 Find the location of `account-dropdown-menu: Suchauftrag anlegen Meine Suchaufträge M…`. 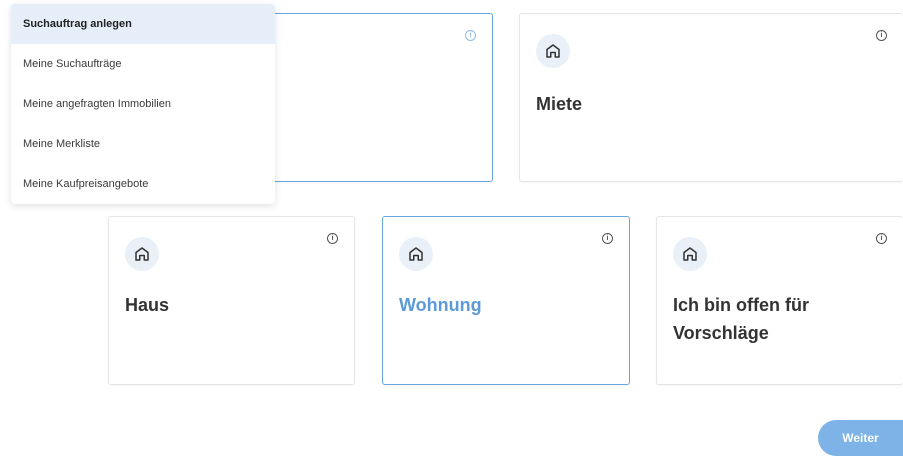

account-dropdown-menu: Suchauftrag anlegen Meine Suchaufträge M… is located at coordinates (143, 104).